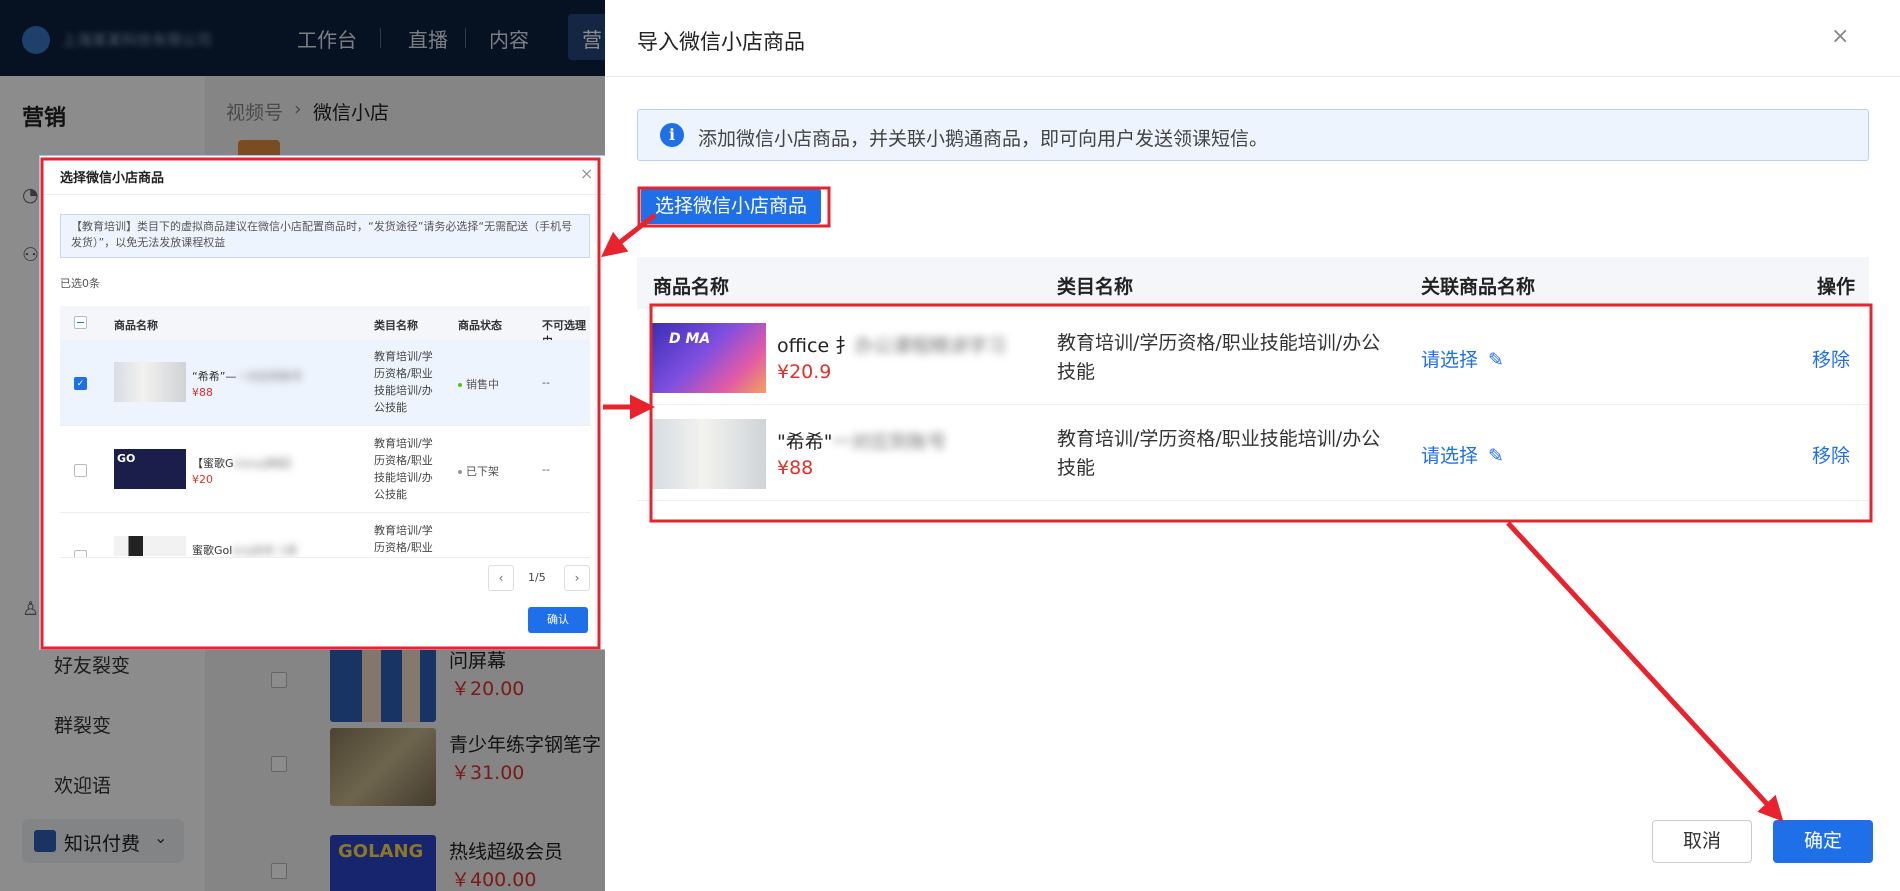 This screenshot has height=891, width=1900. What do you see at coordinates (577, 578) in the screenshot?
I see `next-page-button: ›` at bounding box center [577, 578].